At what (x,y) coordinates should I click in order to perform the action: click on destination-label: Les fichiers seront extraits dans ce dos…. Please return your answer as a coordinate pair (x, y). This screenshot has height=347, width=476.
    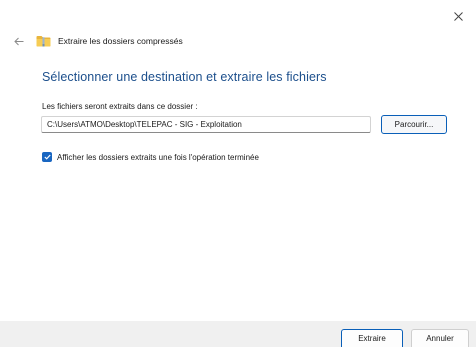
    Looking at the image, I should click on (120, 106).